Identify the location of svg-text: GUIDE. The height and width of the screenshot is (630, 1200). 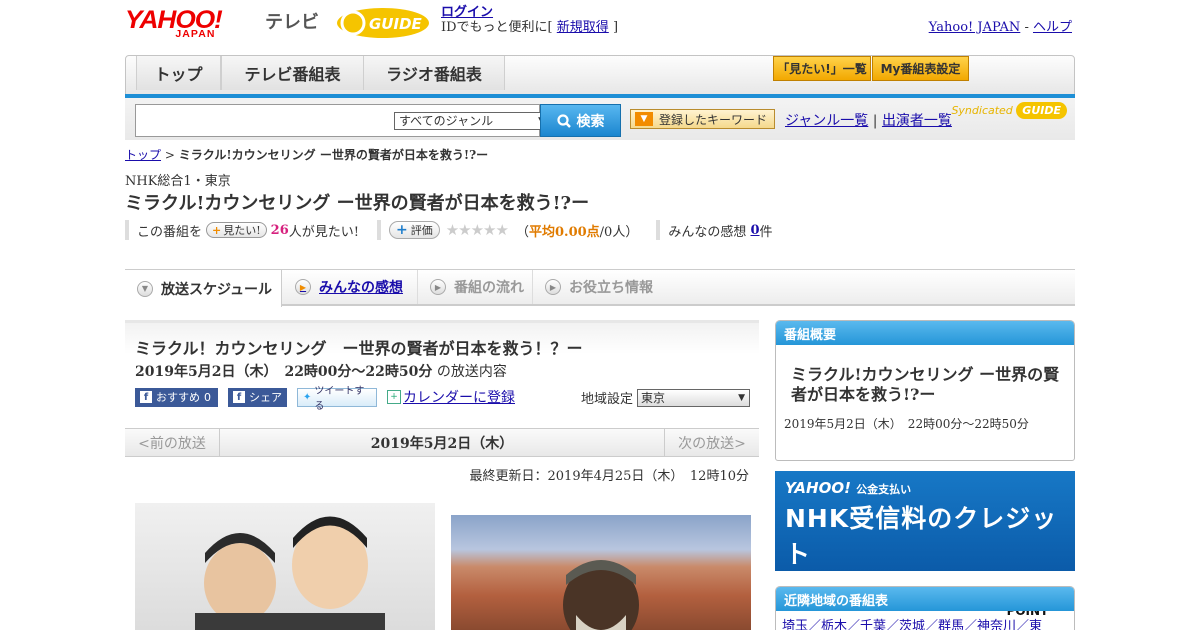
(396, 24).